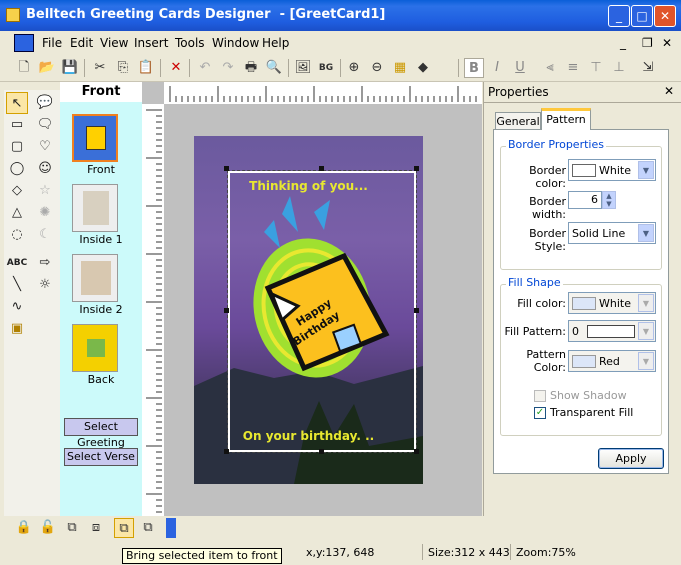  I want to click on select-verse-button: Select Verse, so click(101, 457).